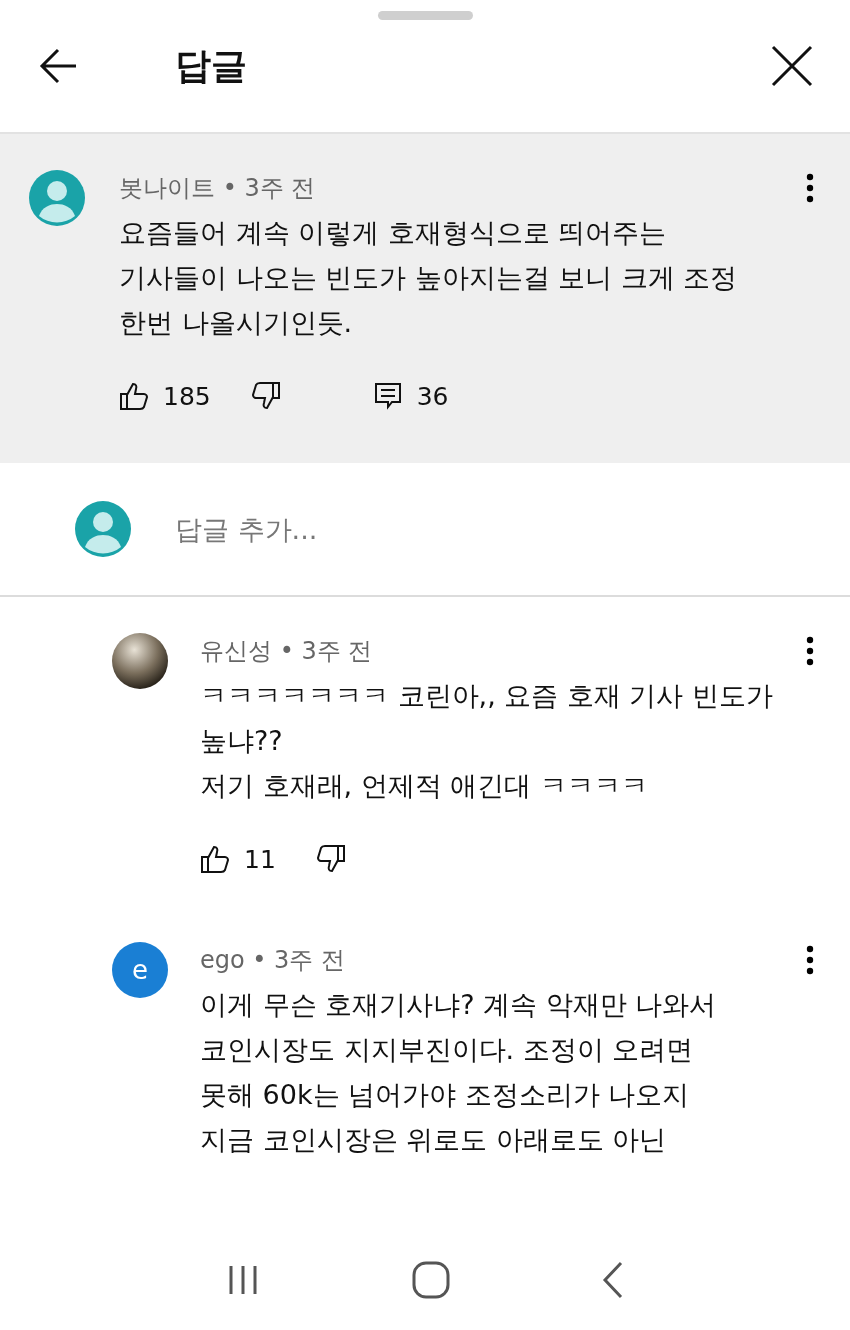 The width and height of the screenshot is (850, 1330). I want to click on page-title: 답글, so click(211, 65).